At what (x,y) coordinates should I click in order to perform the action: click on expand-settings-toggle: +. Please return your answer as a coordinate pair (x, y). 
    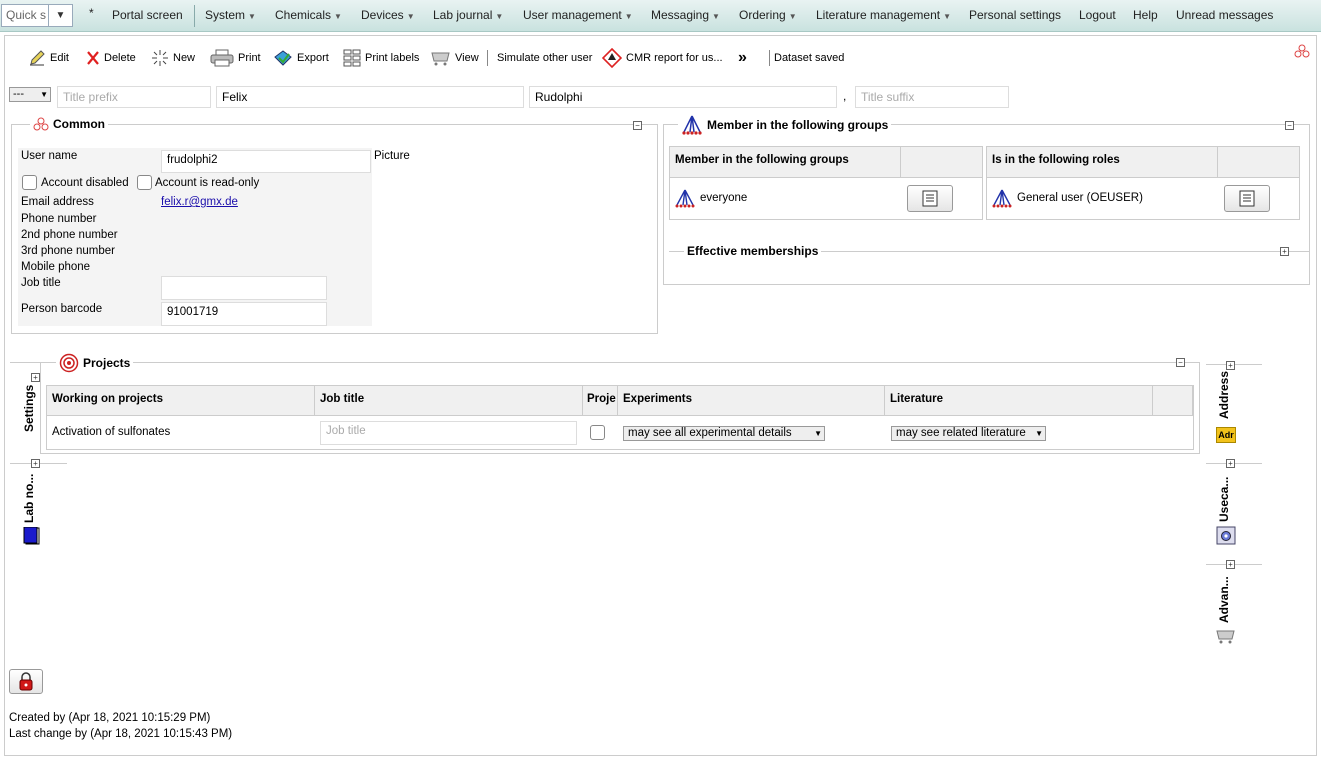
    Looking at the image, I should click on (35, 377).